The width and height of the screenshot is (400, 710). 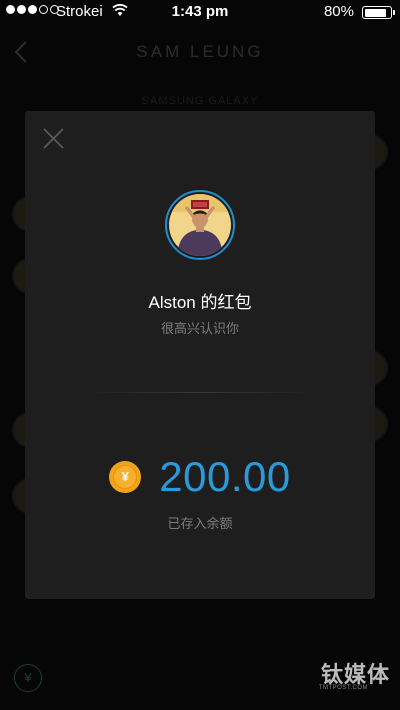 I want to click on sender-avatar, so click(x=200, y=225).